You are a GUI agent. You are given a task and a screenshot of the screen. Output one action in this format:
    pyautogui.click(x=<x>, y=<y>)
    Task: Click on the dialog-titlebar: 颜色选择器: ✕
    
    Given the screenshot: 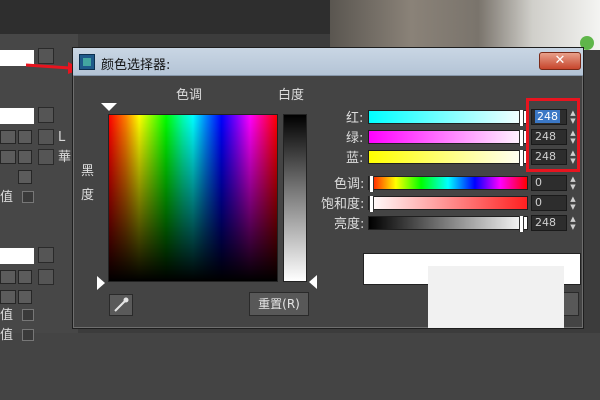 What is the action you would take?
    pyautogui.click(x=328, y=62)
    